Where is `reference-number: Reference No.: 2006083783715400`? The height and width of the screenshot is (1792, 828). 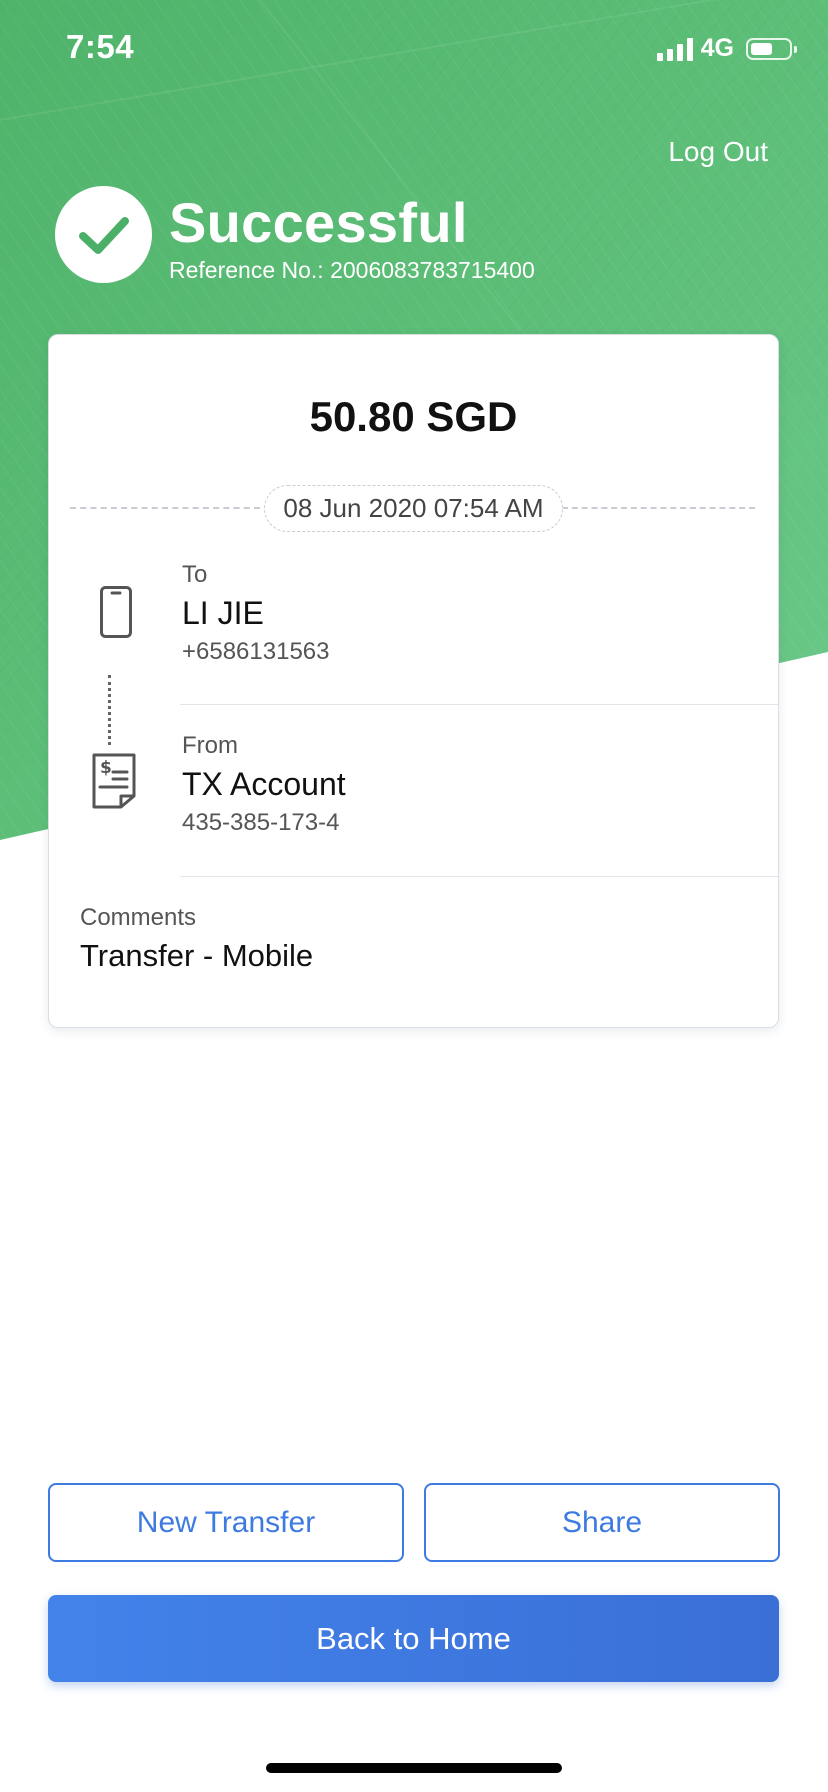
reference-number: Reference No.: 2006083783715400 is located at coordinates (352, 270).